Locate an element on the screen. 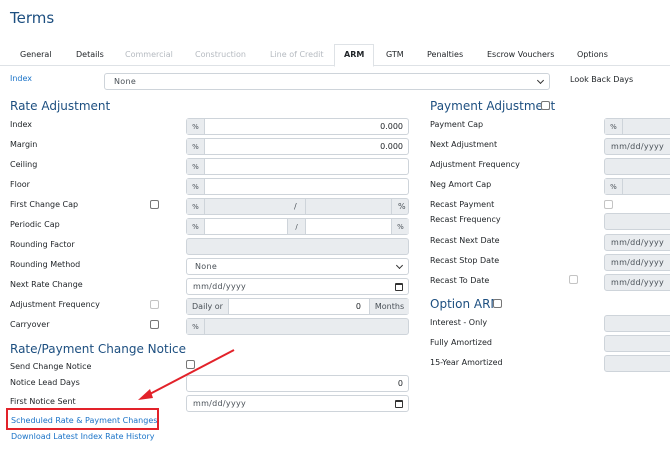  ra-ceiling-input: % is located at coordinates (297, 166).